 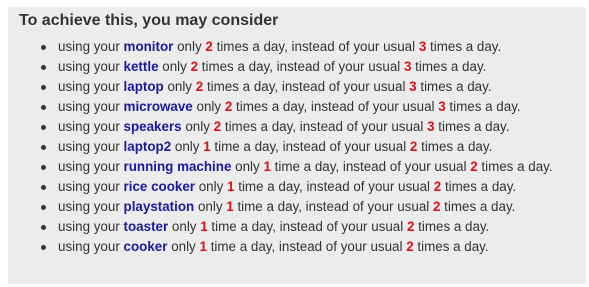 I want to click on device-name: laptop, so click(x=143, y=86).